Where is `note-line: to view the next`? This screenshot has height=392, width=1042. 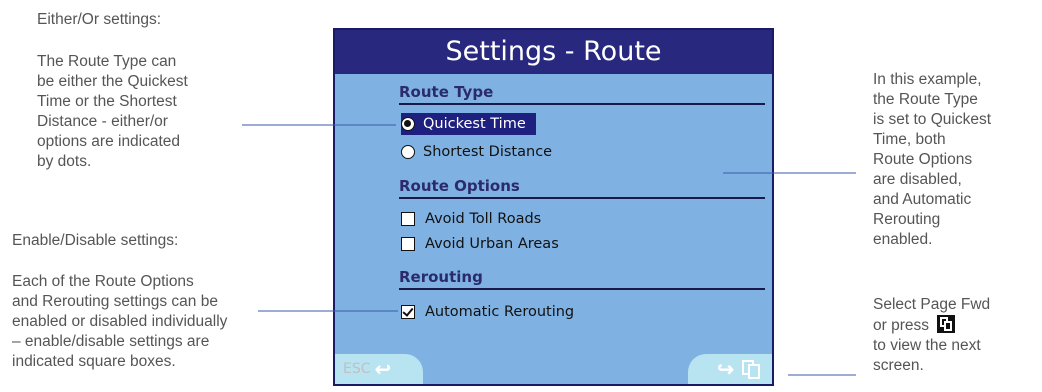
note-line: to view the next is located at coordinates (927, 345).